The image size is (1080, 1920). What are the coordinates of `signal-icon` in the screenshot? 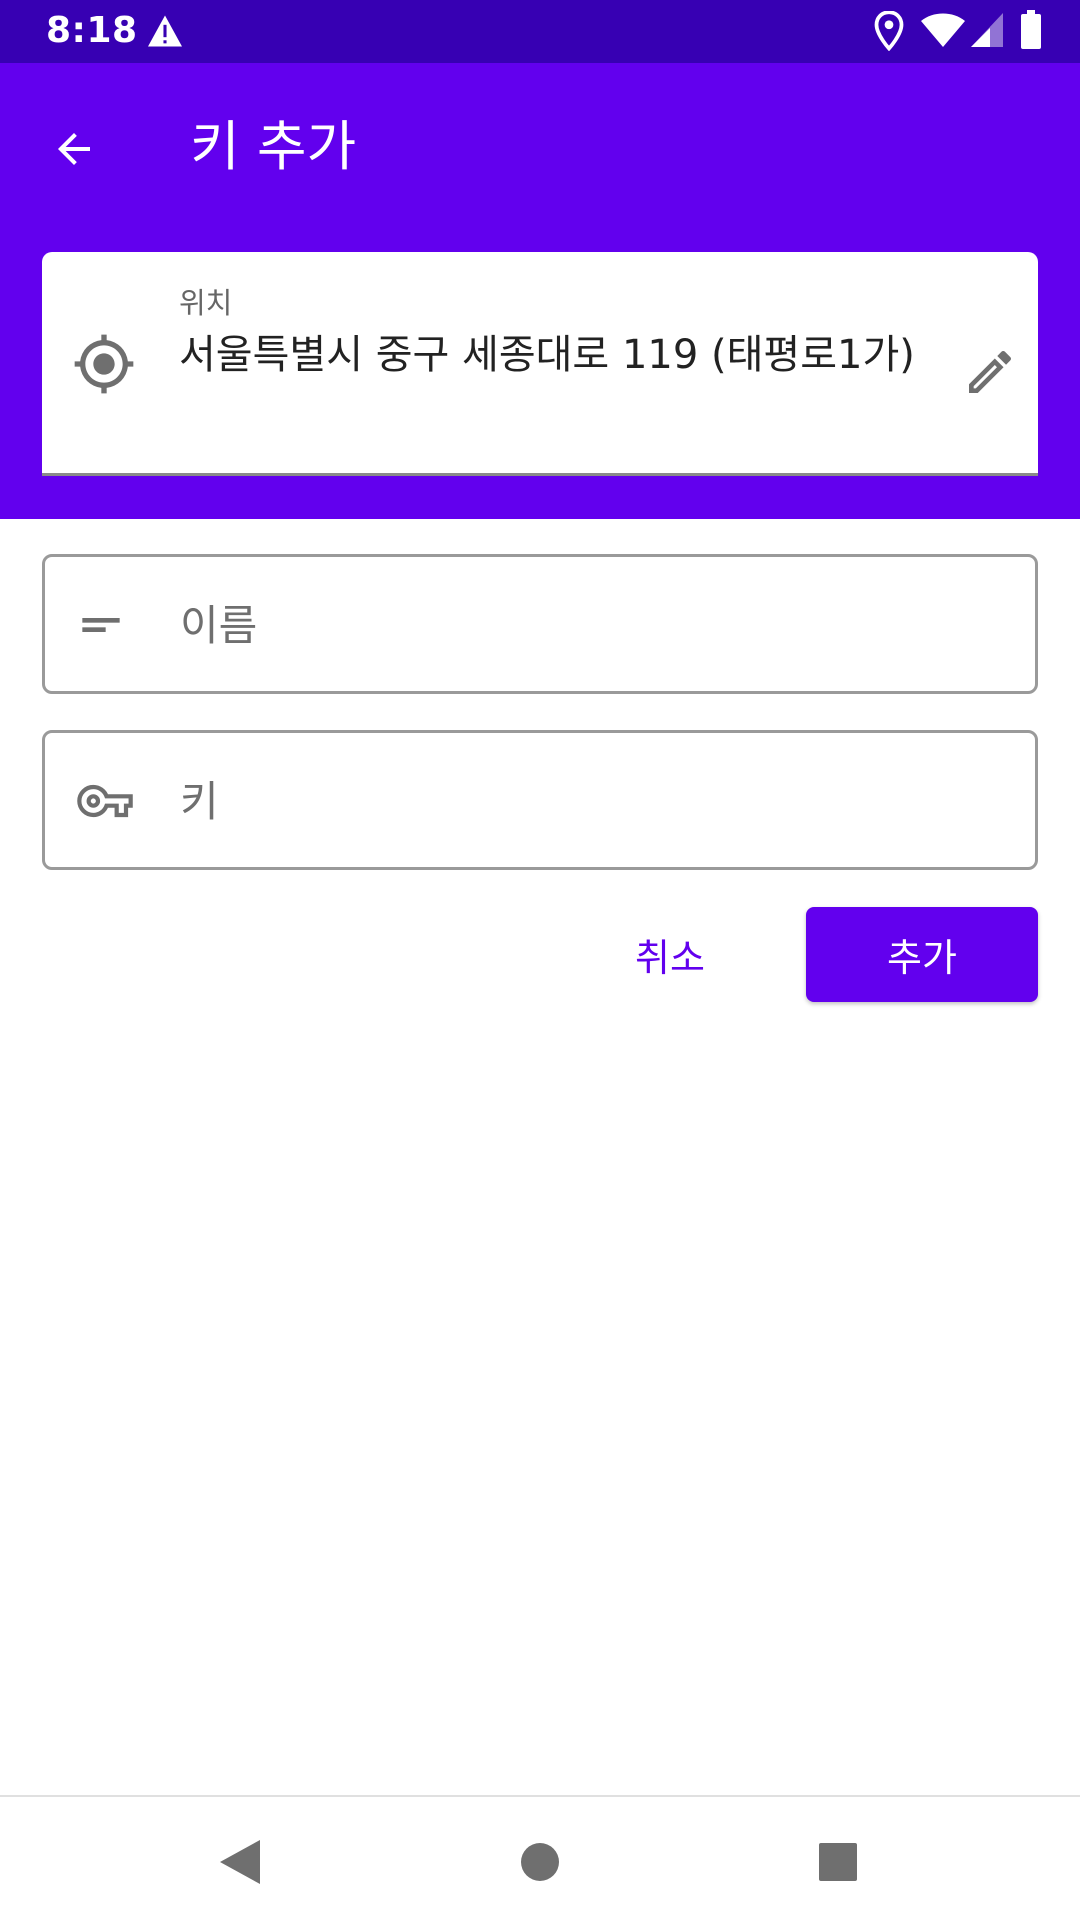 It's located at (987, 30).